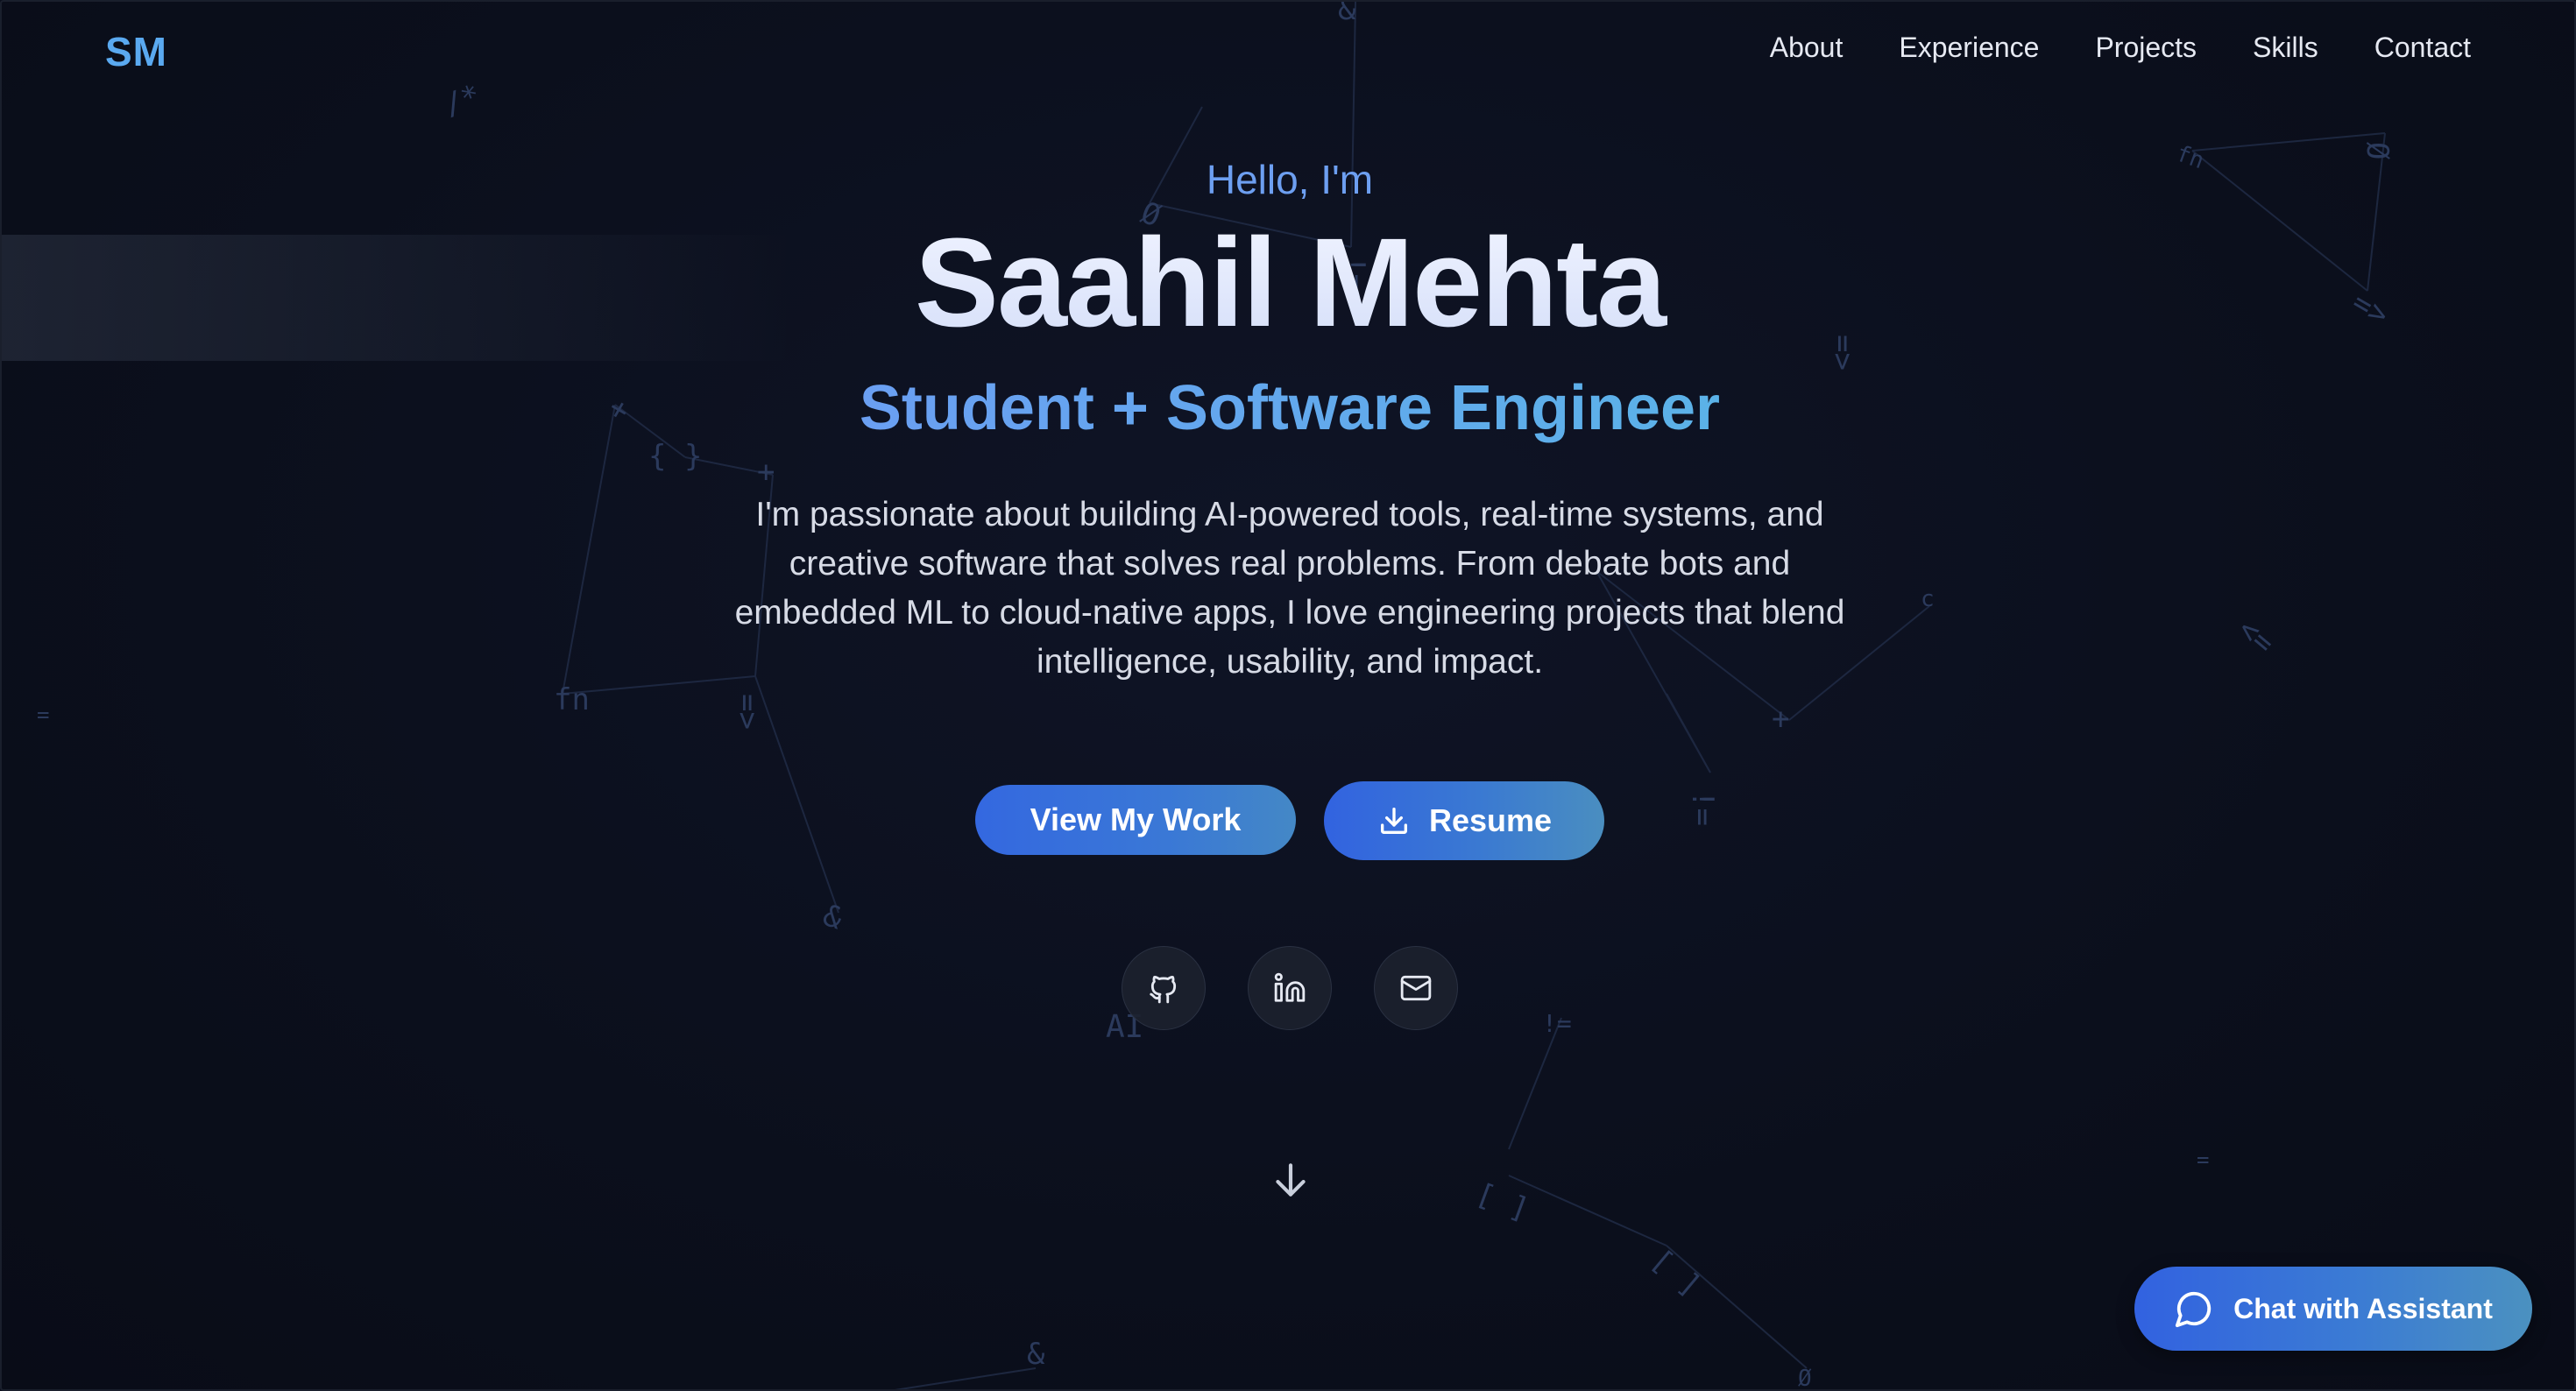  I want to click on chat-with-assistant-button: Chat with Assistant, so click(2333, 1309).